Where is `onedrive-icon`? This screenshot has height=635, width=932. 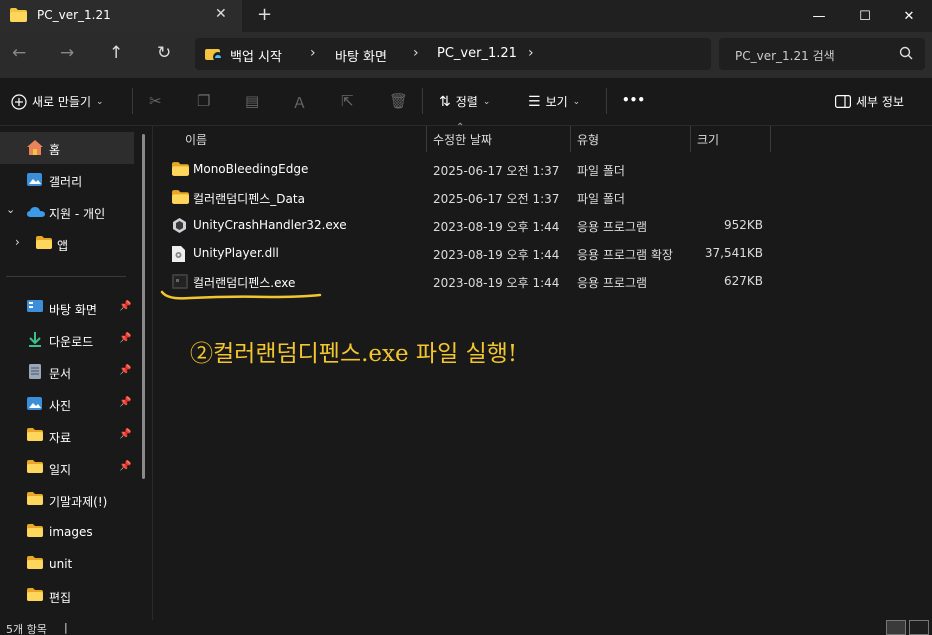
onedrive-icon is located at coordinates (36, 213).